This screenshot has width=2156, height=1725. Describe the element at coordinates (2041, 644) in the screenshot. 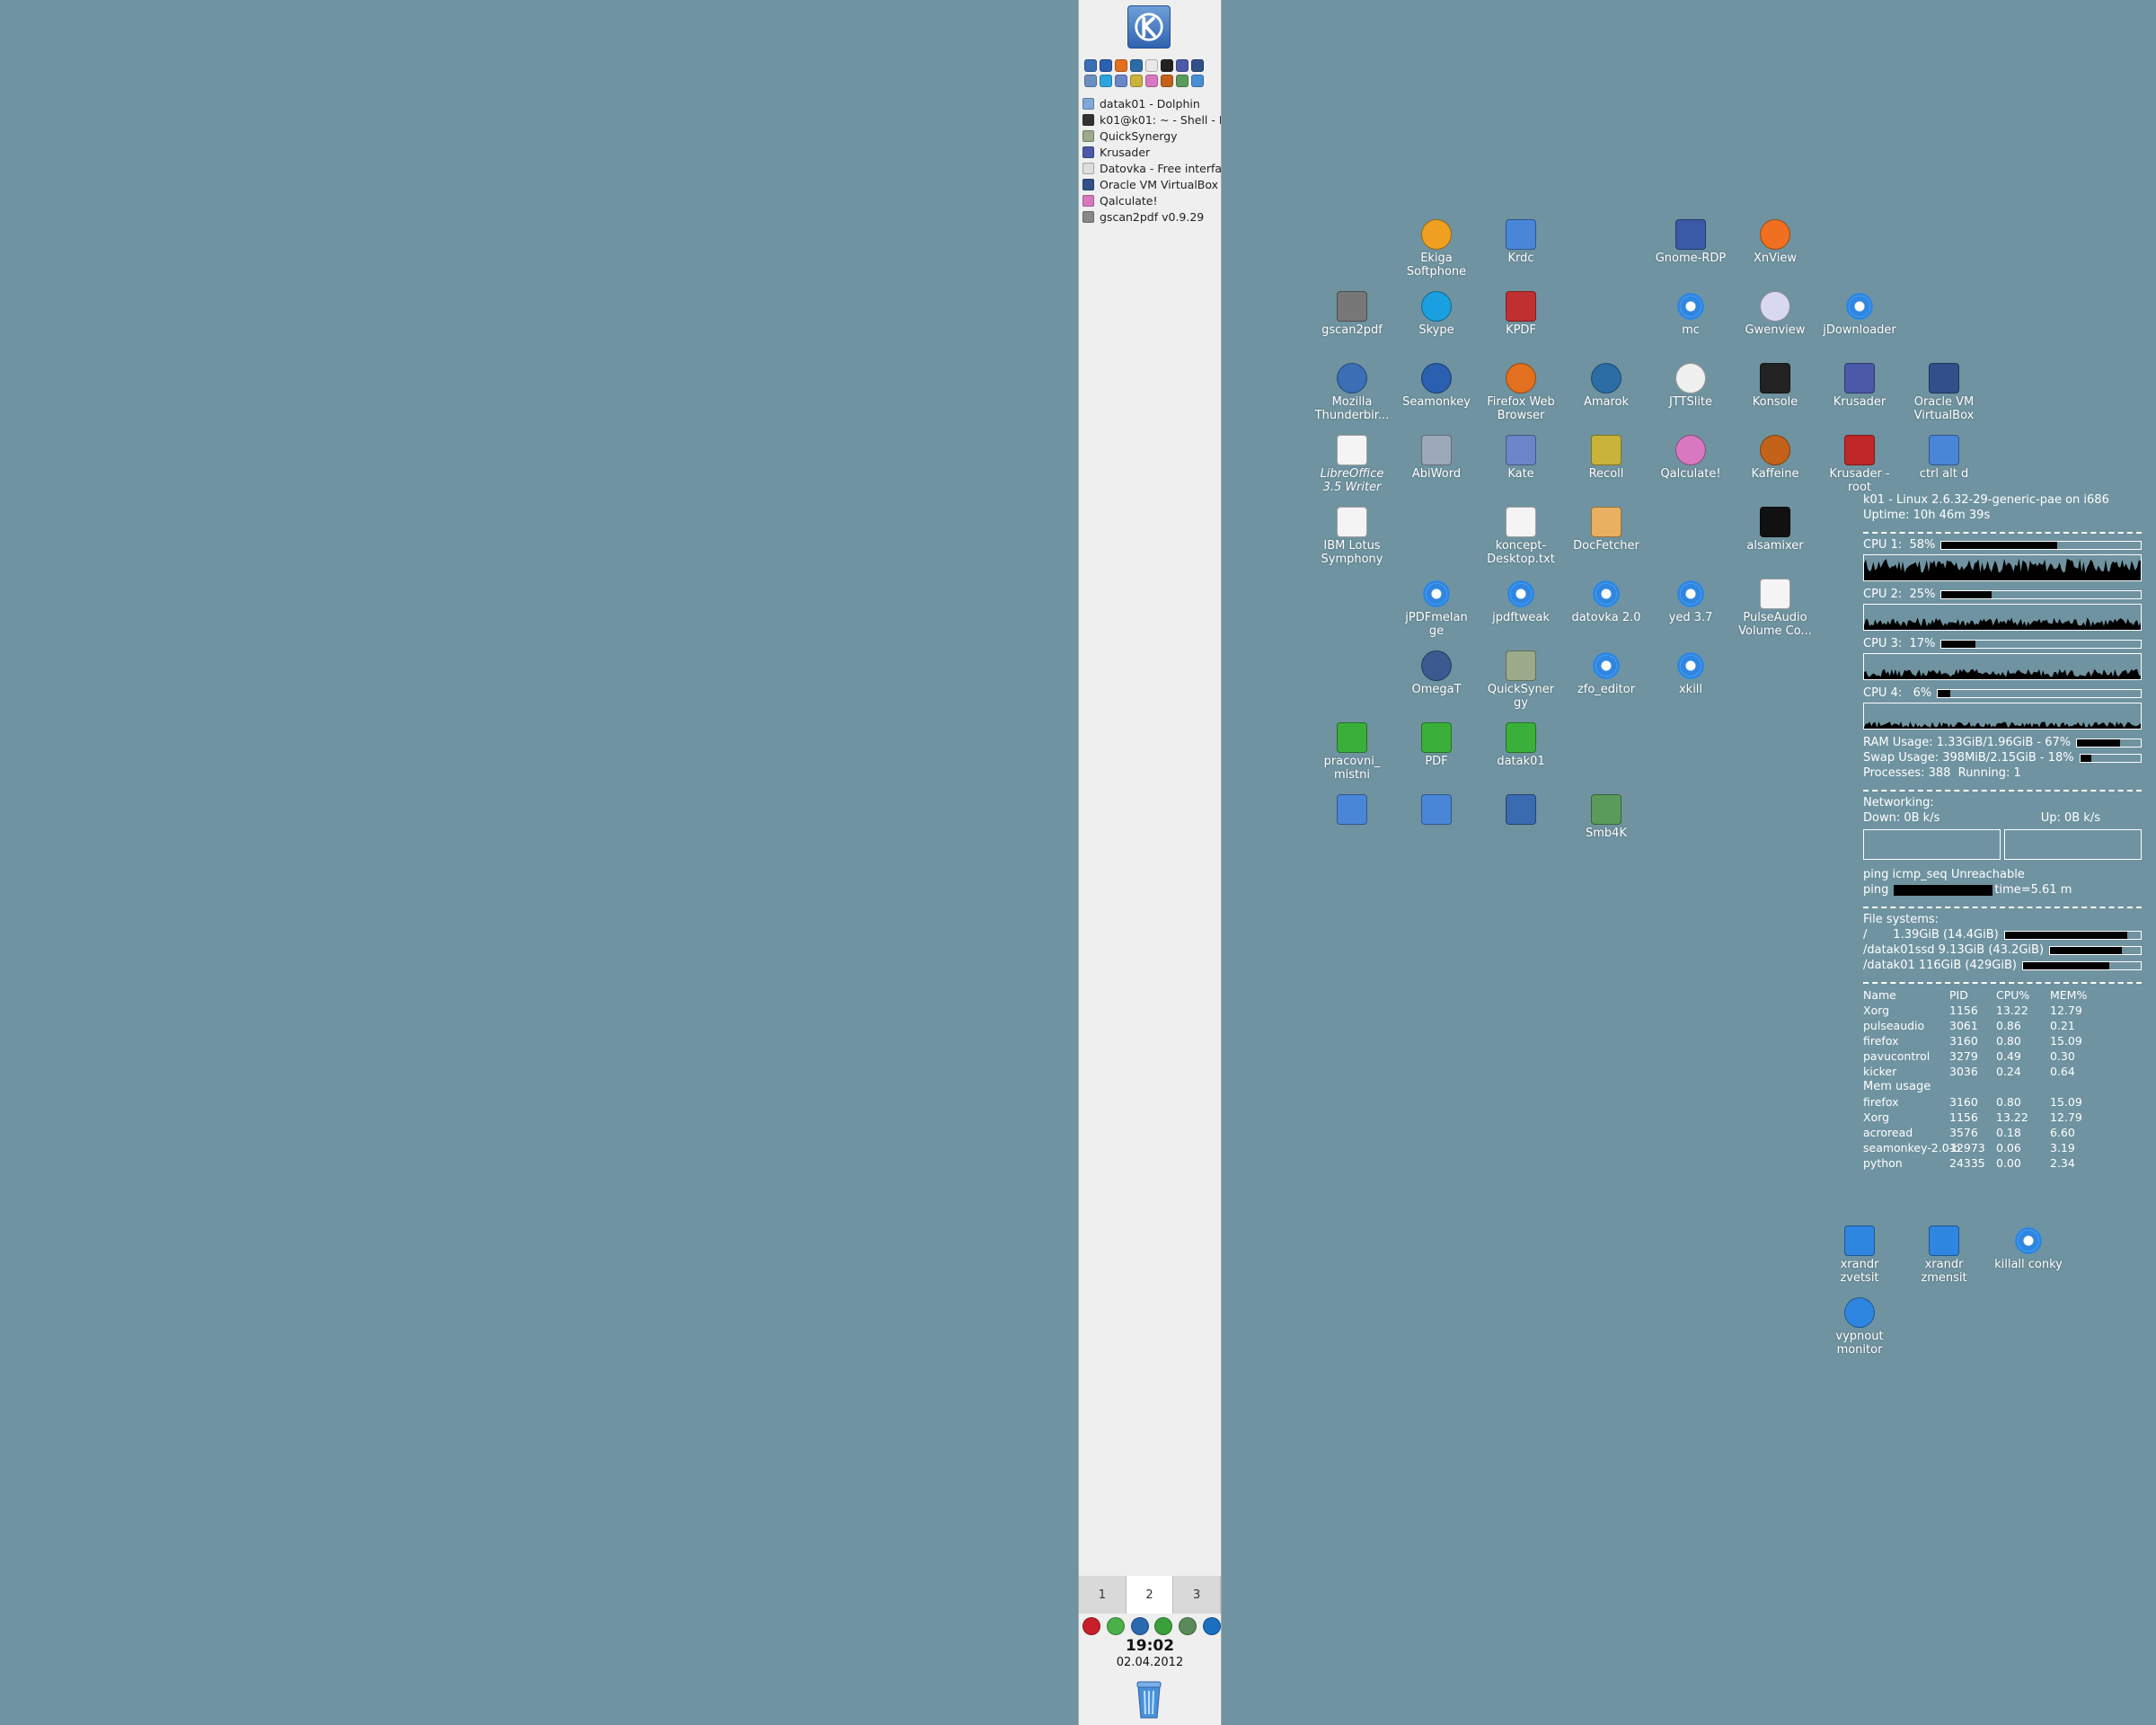

I see `cpu-bar` at that location.